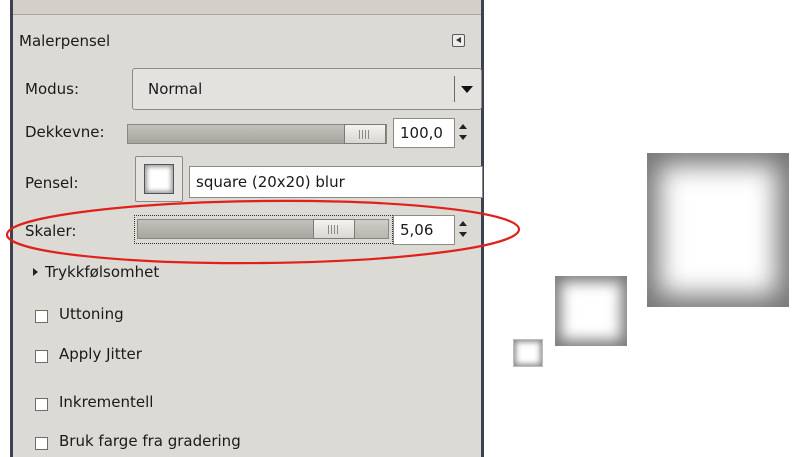 The width and height of the screenshot is (792, 457). I want to click on brush-name: square (20x20) blur, so click(270, 182).